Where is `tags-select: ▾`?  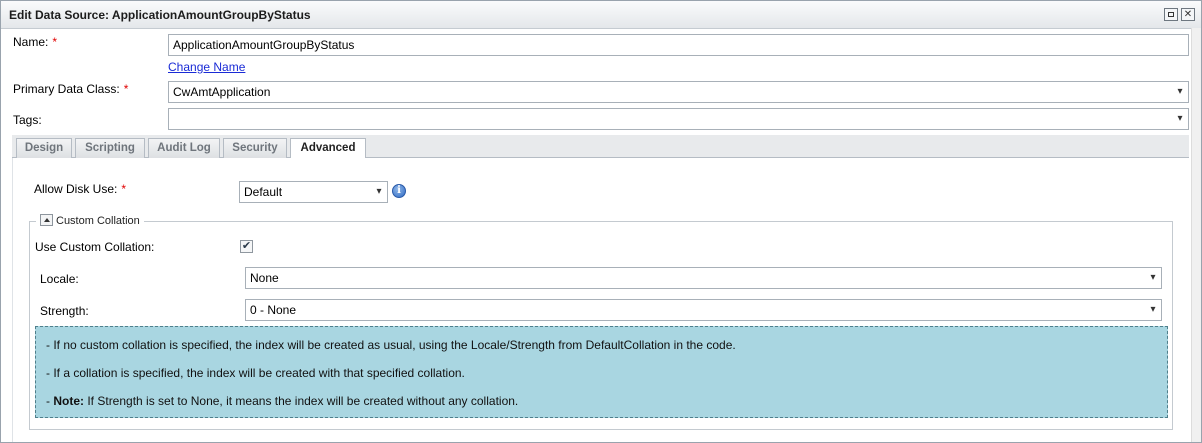 tags-select: ▾ is located at coordinates (678, 119).